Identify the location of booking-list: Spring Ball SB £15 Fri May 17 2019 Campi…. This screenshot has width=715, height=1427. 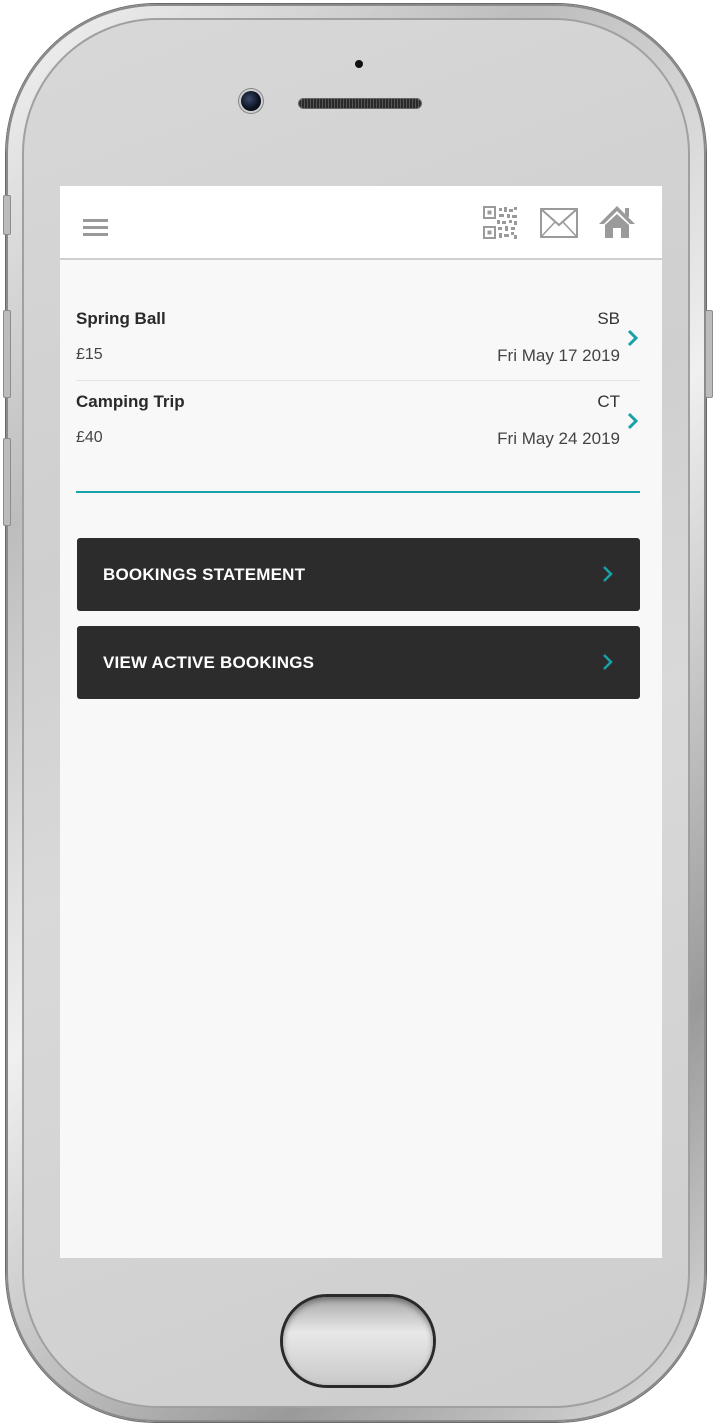
(358, 380).